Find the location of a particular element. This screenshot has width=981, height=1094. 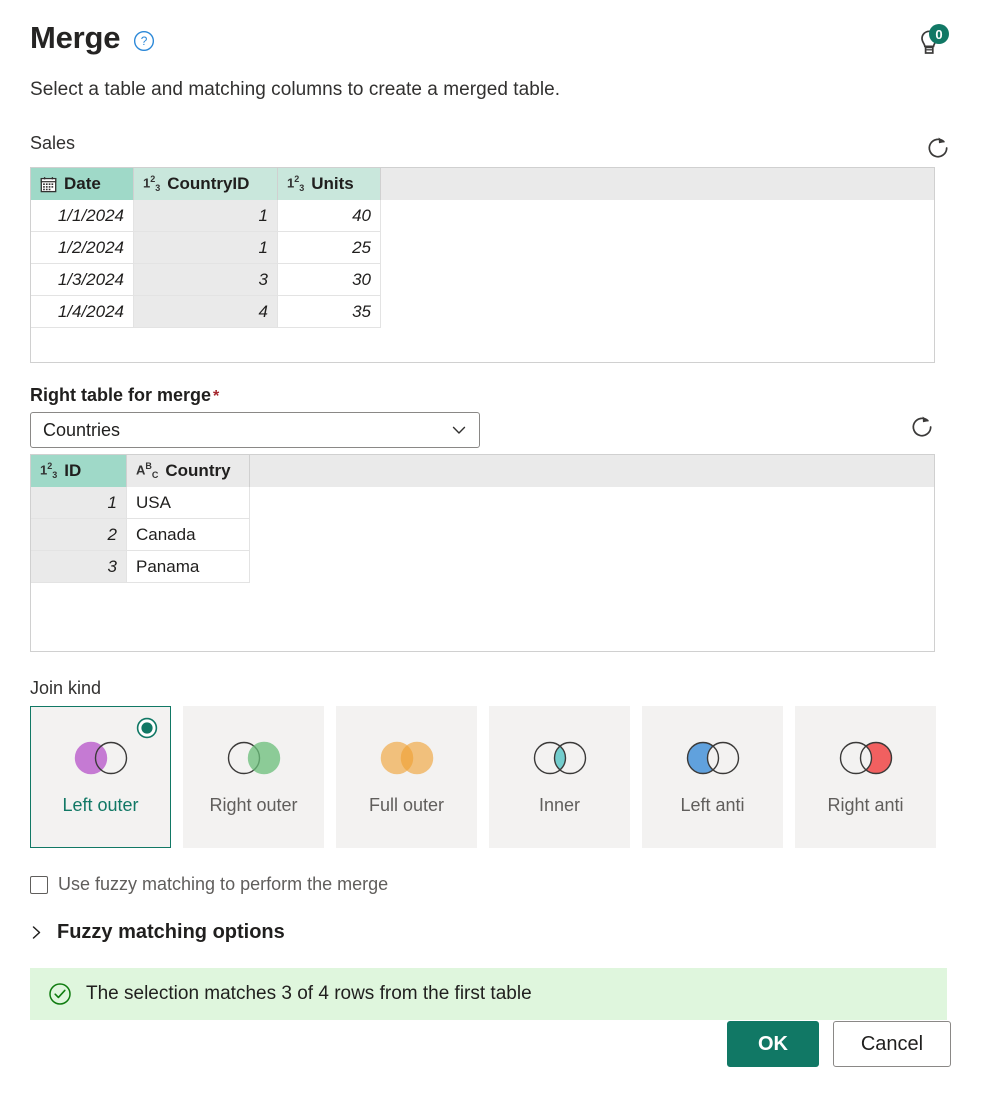

venn-right-outer-icon is located at coordinates (254, 766).